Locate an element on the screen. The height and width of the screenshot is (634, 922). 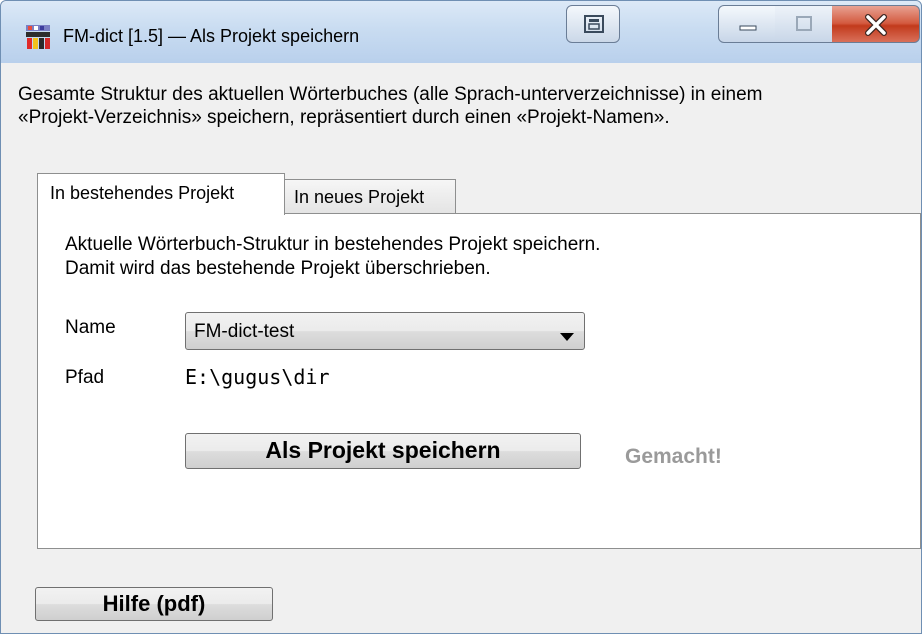
tab-existing-project: In bestehendes Projekt is located at coordinates (161, 194).